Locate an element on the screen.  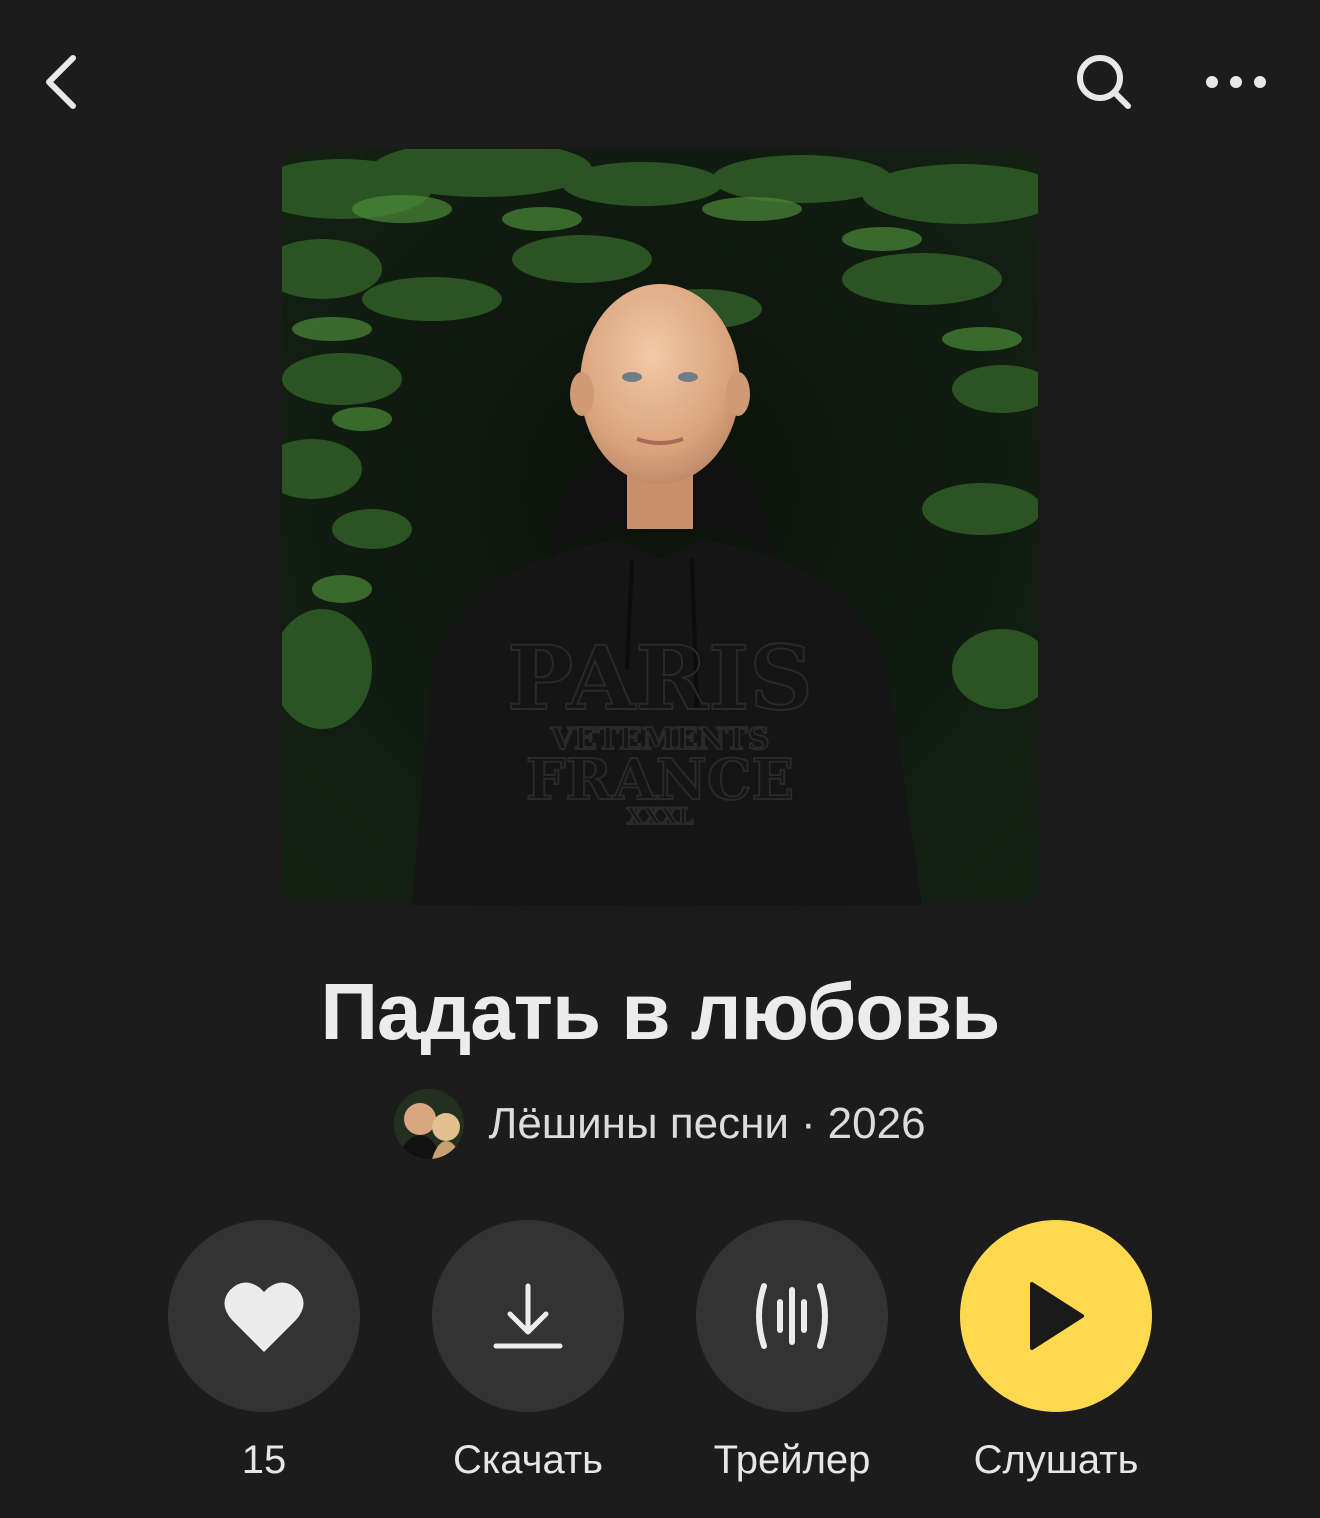
trailer-label: Трейлер is located at coordinates (792, 1460).